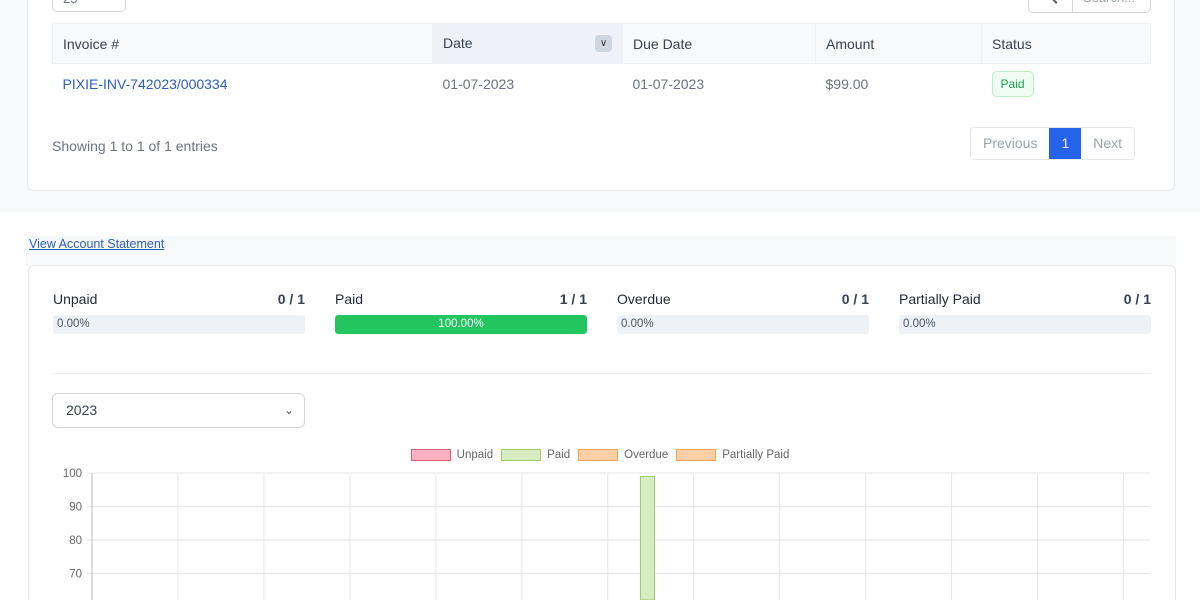 This screenshot has width=1200, height=600. Describe the element at coordinates (75, 541) in the screenshot. I see `y-tick-label: 80` at that location.